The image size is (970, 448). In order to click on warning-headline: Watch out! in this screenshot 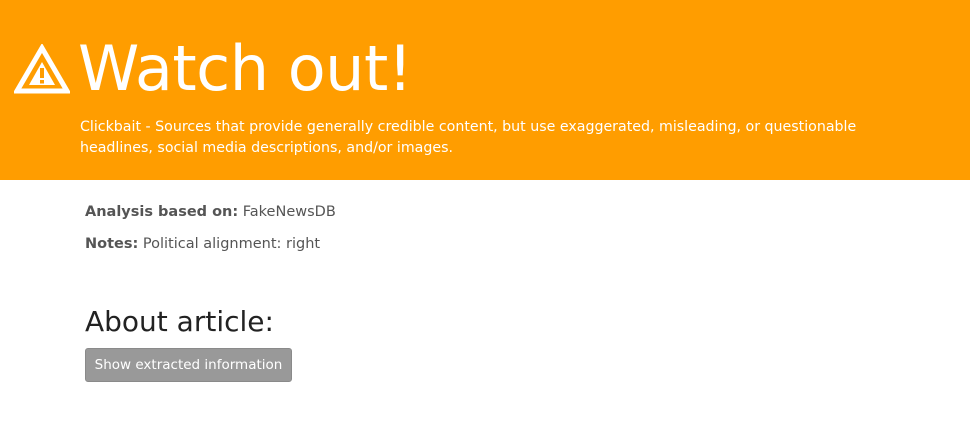, I will do `click(245, 68)`.